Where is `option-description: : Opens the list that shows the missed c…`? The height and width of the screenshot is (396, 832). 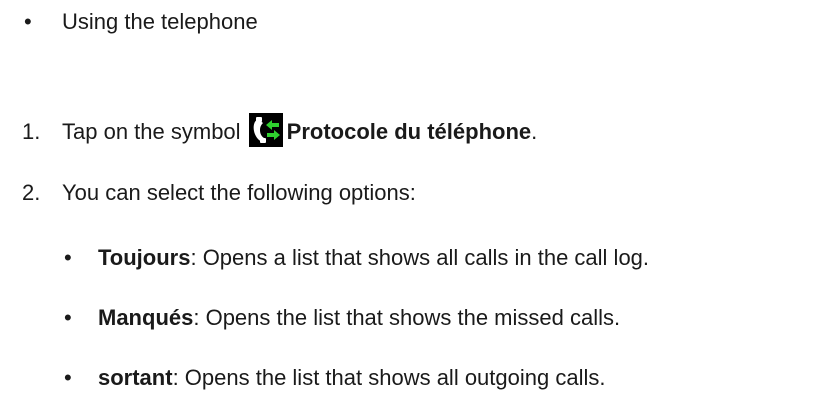
option-description: : Opens the list that shows the missed c… is located at coordinates (407, 317).